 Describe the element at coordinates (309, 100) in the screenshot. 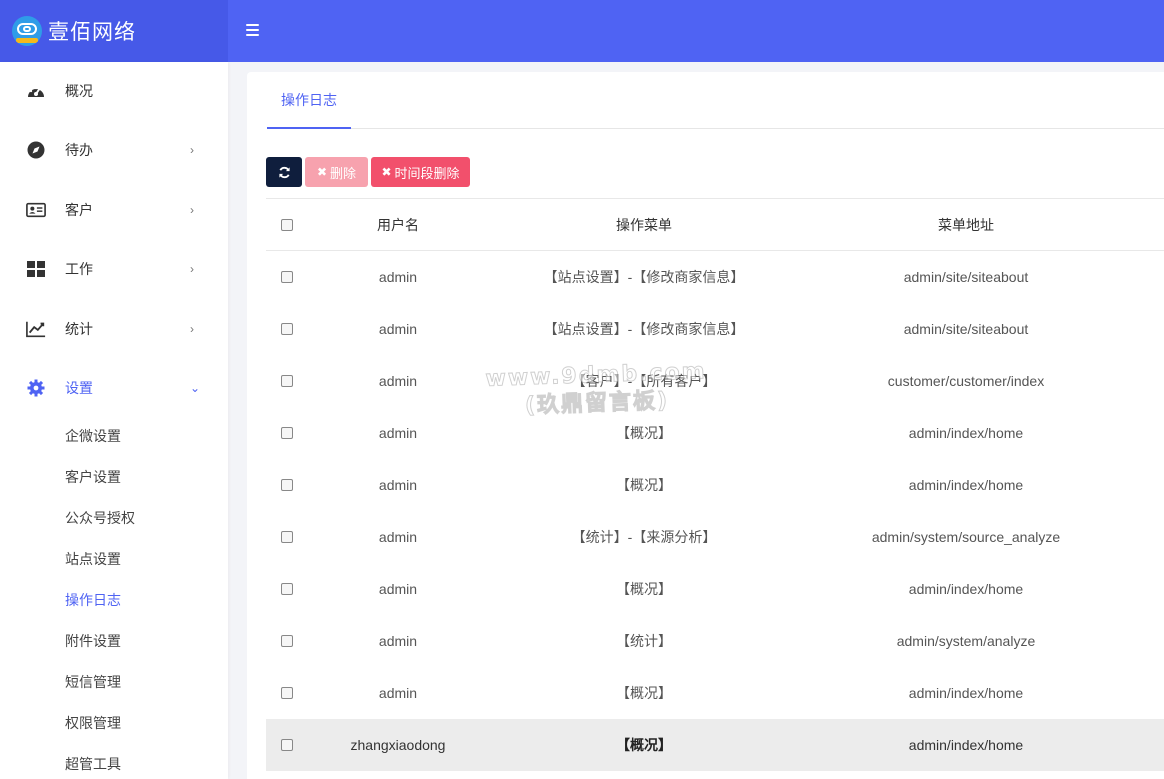

I see `tab-operation-log: 操作日志` at that location.